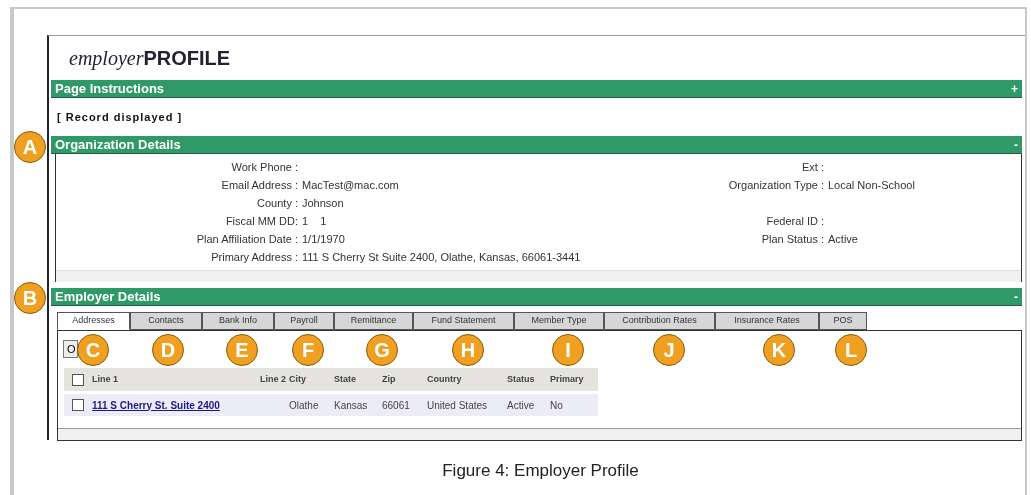 This screenshot has width=1031, height=495. Describe the element at coordinates (70, 349) in the screenshot. I see `action-button: O` at that location.